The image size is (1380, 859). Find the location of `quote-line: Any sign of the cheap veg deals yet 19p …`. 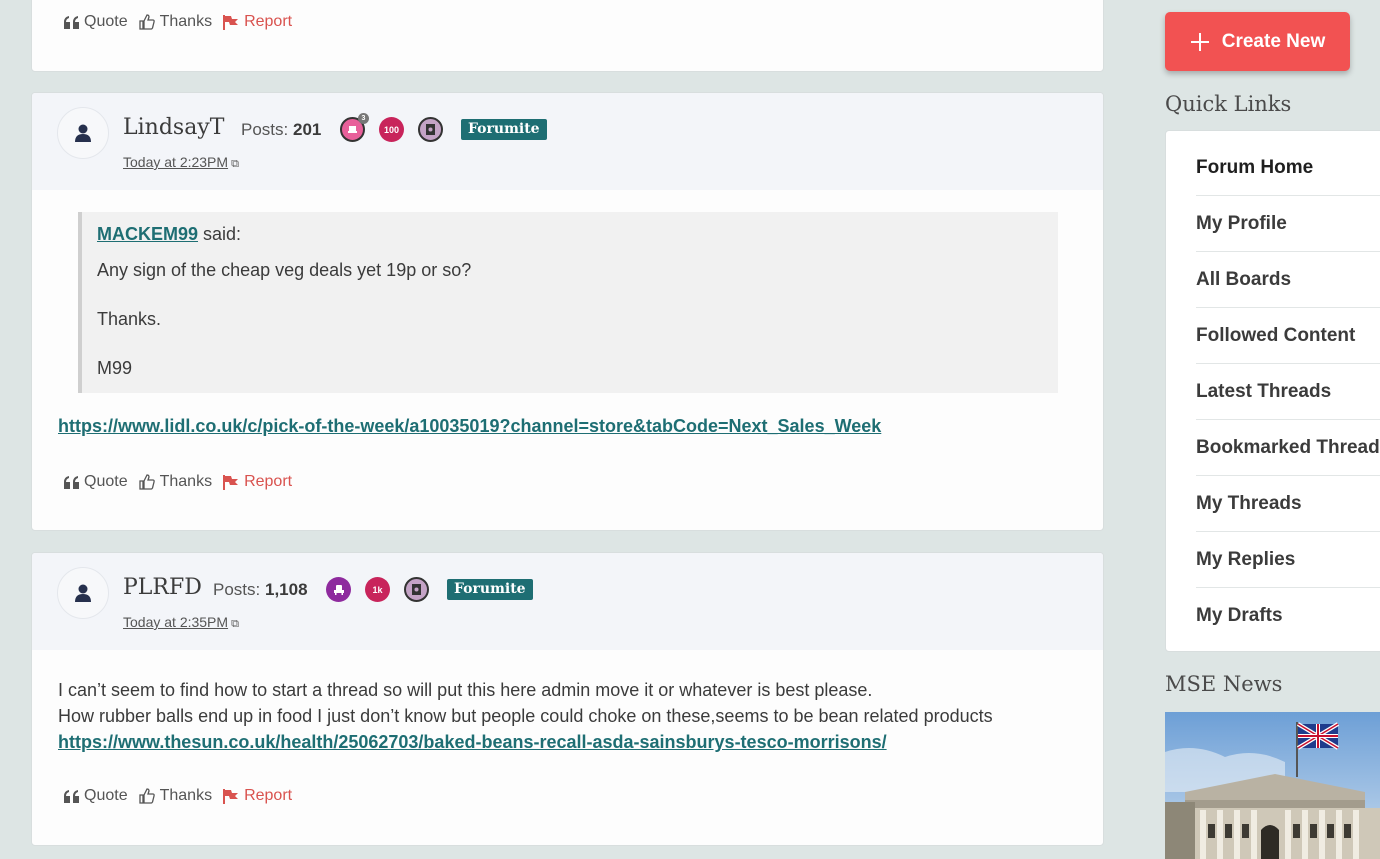

quote-line: Any sign of the cheap veg deals yet 19p … is located at coordinates (284, 270).